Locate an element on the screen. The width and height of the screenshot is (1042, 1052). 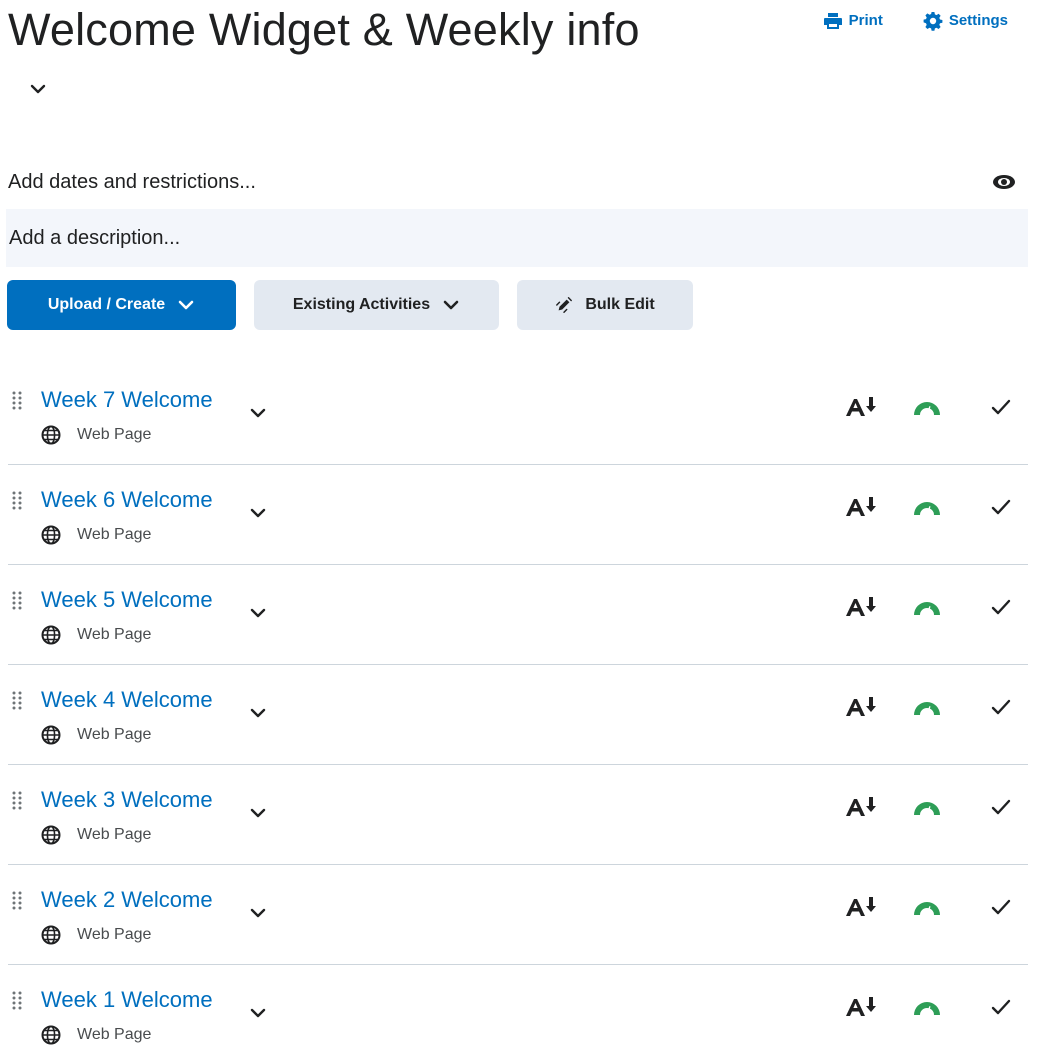
list-item: Week 5 Welcome Web Page is located at coordinates (518, 615).